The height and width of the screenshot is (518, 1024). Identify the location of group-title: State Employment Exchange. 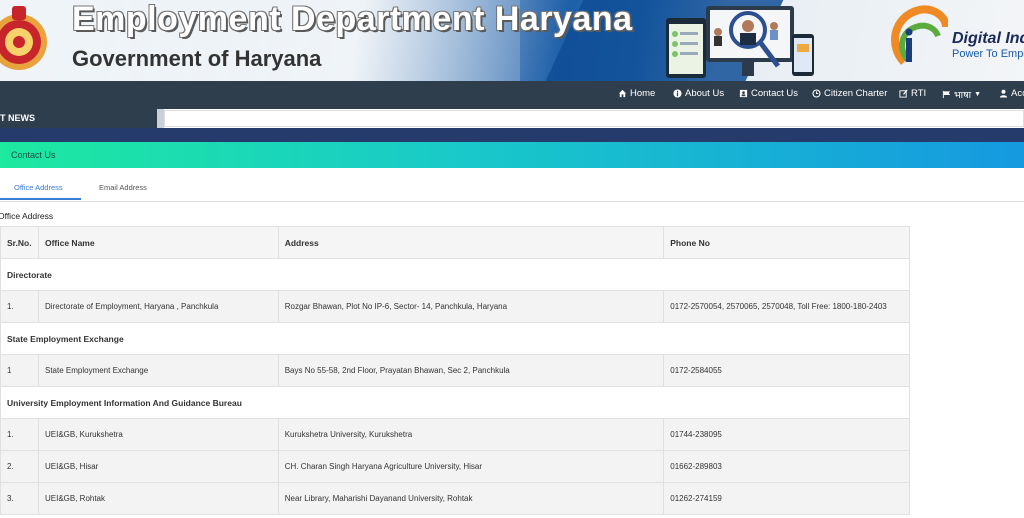
(455, 338).